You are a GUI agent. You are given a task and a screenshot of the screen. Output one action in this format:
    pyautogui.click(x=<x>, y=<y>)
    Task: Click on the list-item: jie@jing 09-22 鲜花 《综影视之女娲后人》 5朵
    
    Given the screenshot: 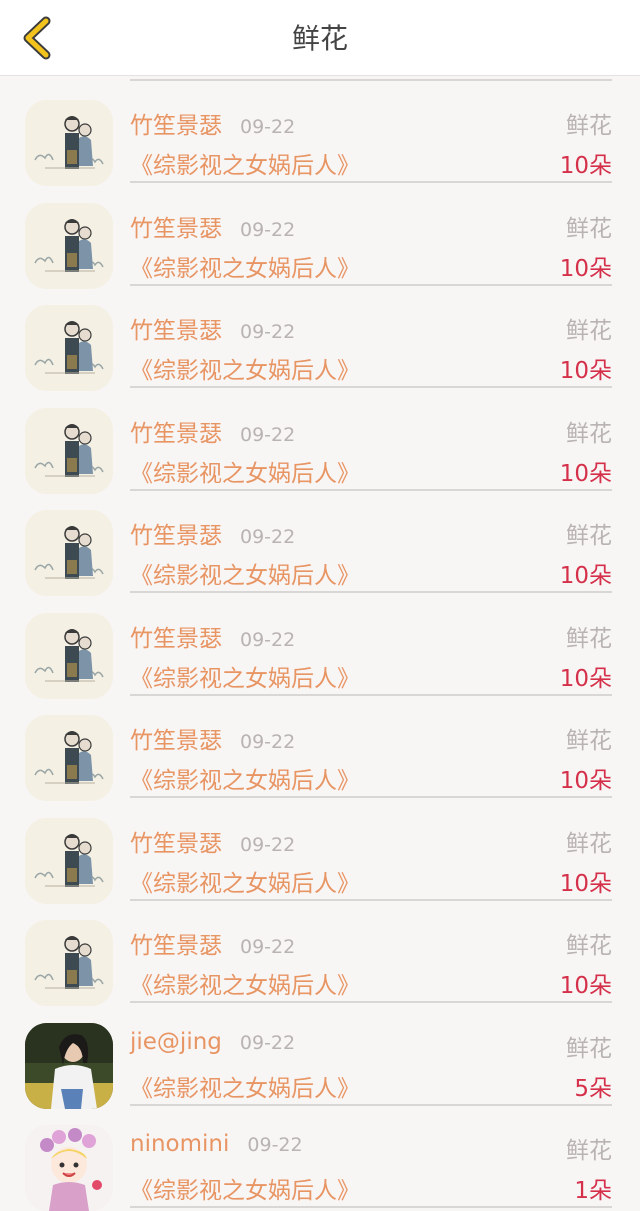 What is the action you would take?
    pyautogui.click(x=320, y=1054)
    